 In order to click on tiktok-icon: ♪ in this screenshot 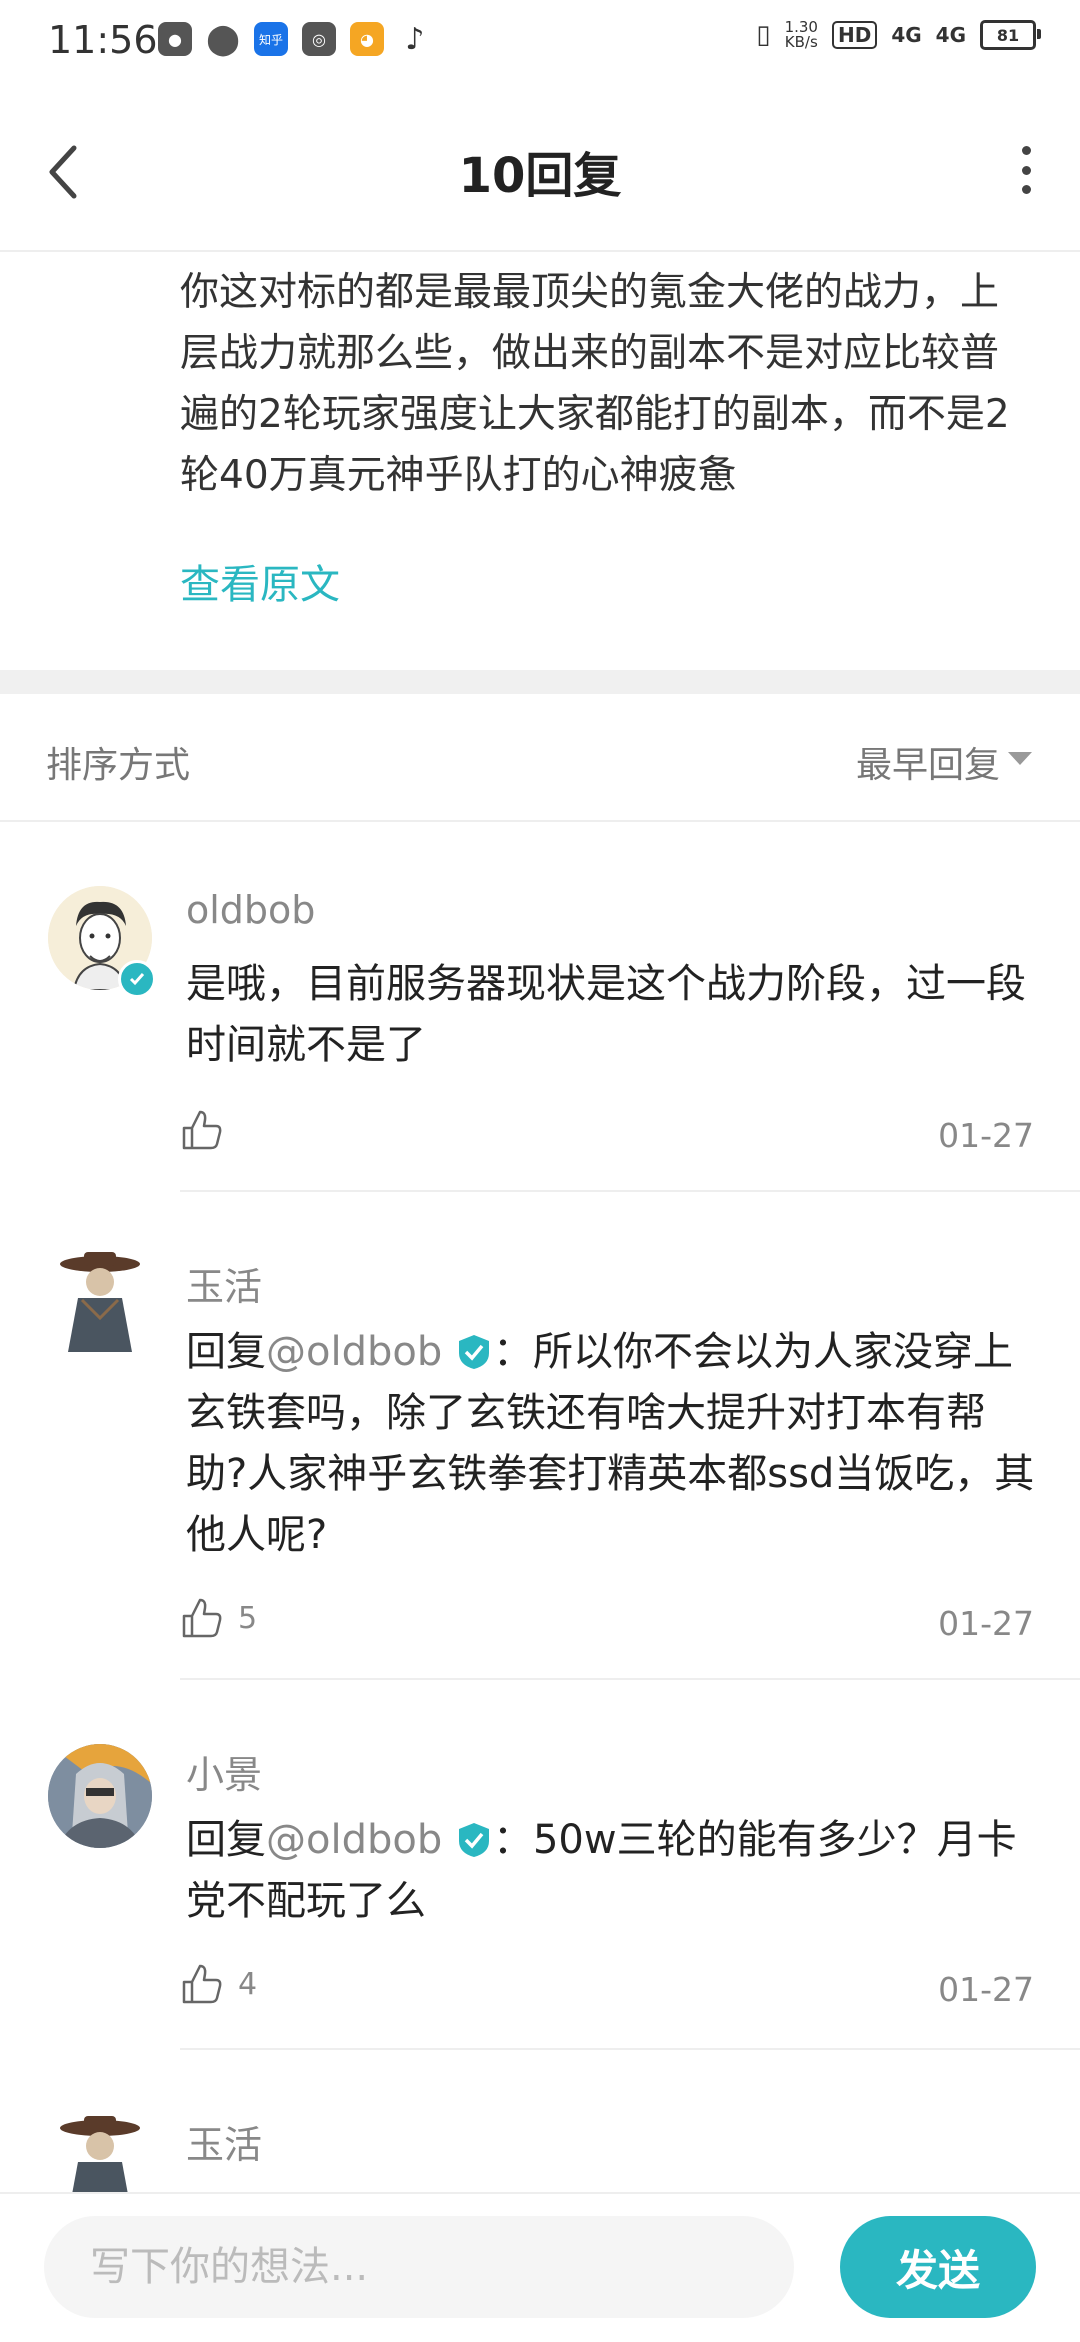, I will do `click(415, 39)`.